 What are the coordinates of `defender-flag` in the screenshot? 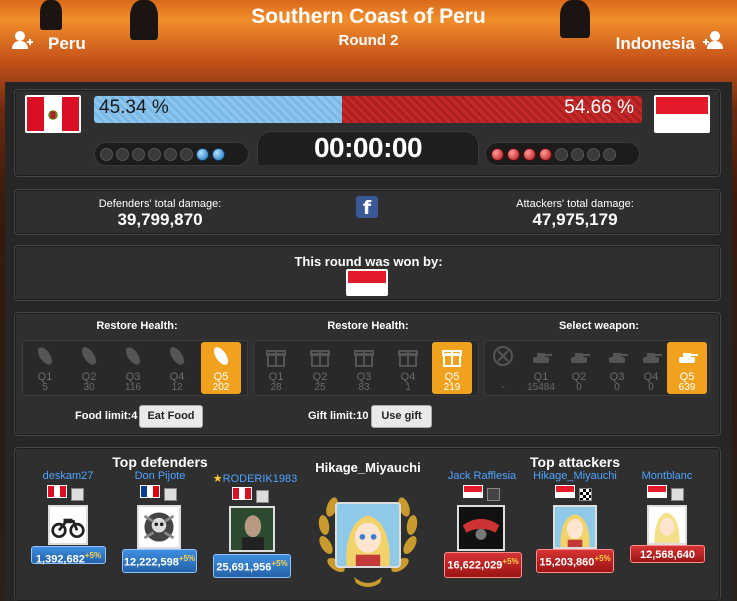 It's located at (53, 114).